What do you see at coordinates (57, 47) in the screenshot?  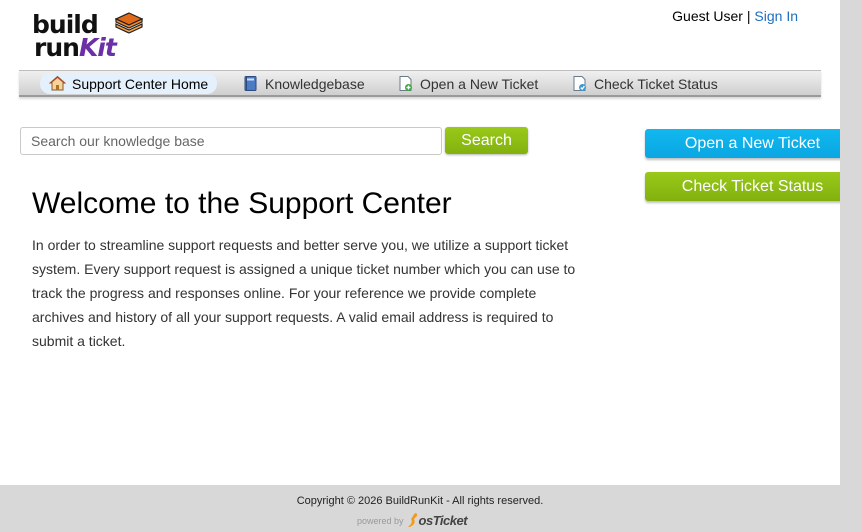 I see `logo-run: run` at bounding box center [57, 47].